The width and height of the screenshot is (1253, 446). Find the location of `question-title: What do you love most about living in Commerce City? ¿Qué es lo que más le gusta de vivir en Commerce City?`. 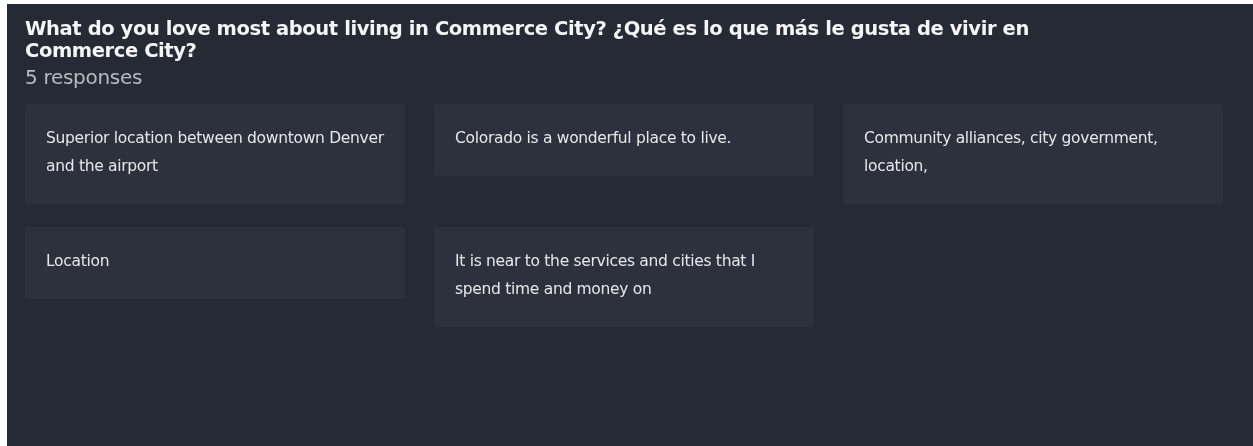

question-title: What do you love most about living in Commerce City? ¿Qué es lo que más le gusta de vivir en Commerce City? is located at coordinates (527, 40).